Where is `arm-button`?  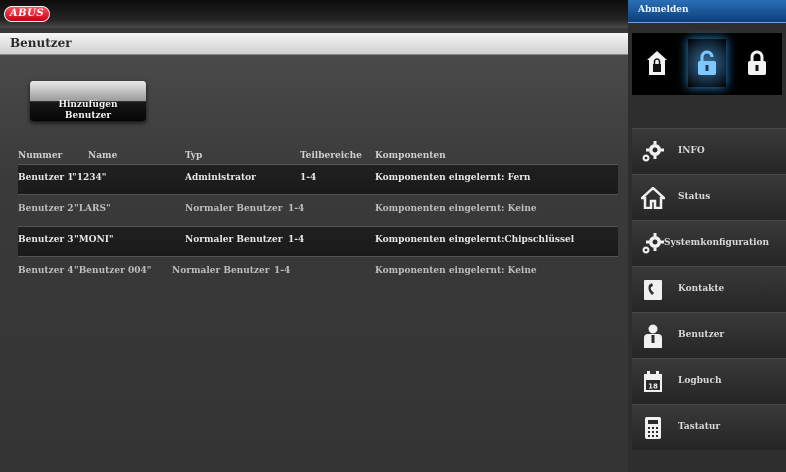
arm-button is located at coordinates (757, 63).